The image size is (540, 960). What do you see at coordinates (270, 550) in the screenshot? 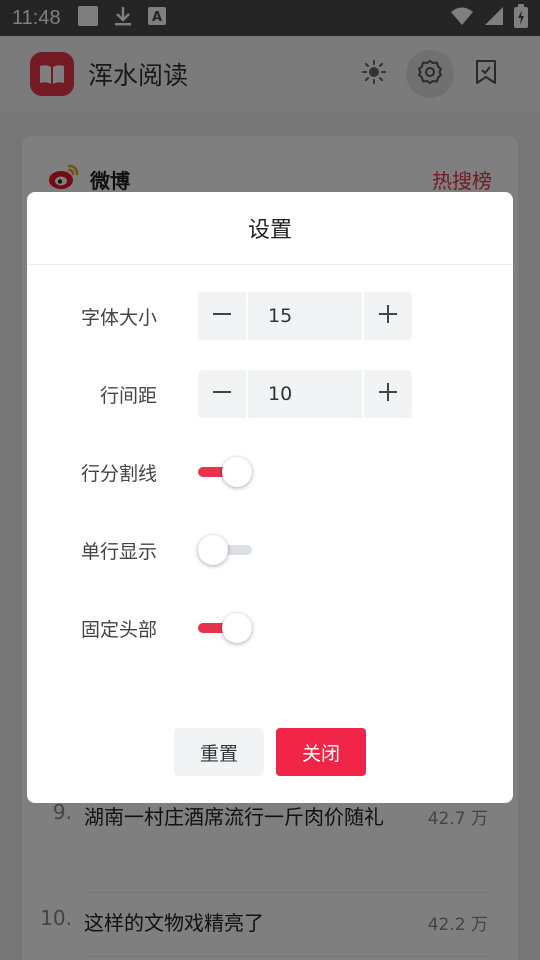
I see `single-line-row: 单行显示` at bounding box center [270, 550].